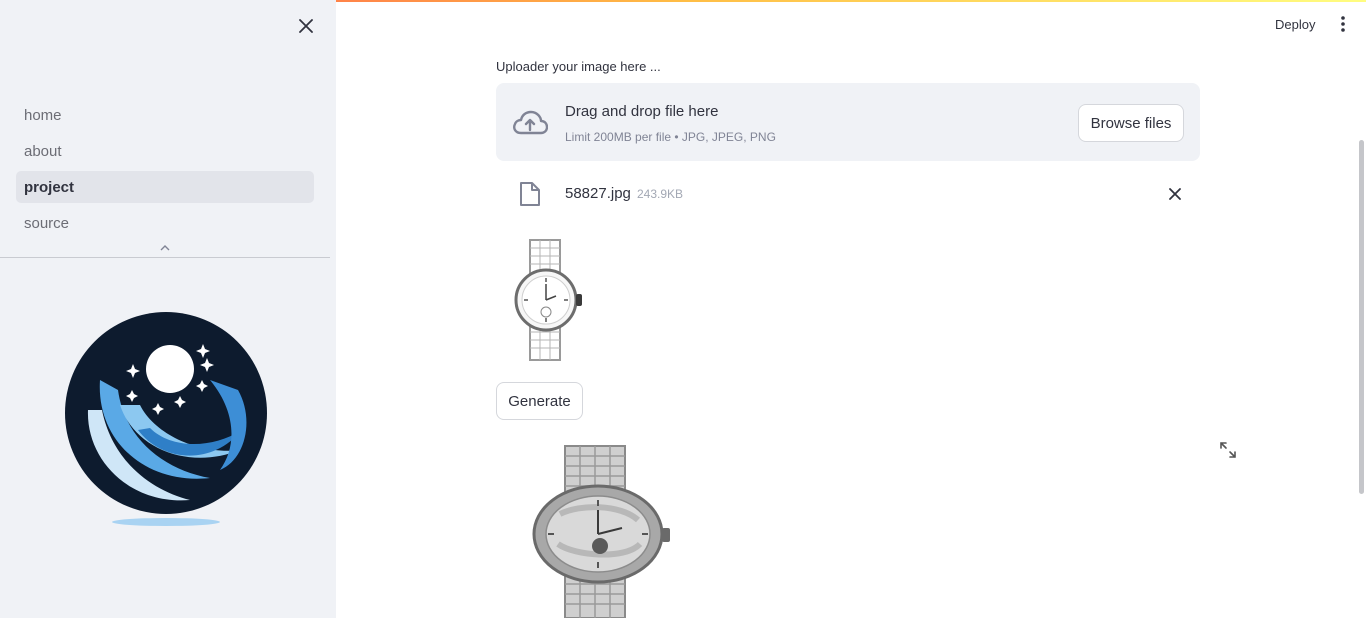 The image size is (1366, 618). I want to click on nav-collapse-button, so click(165, 248).